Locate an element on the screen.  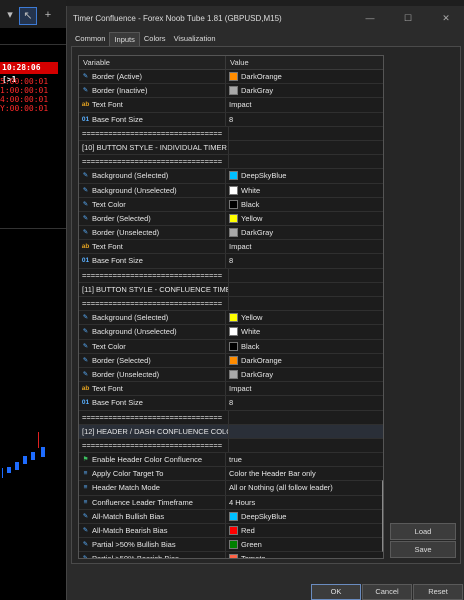
input-row: ✎ All-Match Bearish Bias Red is located at coordinates (231, 531).